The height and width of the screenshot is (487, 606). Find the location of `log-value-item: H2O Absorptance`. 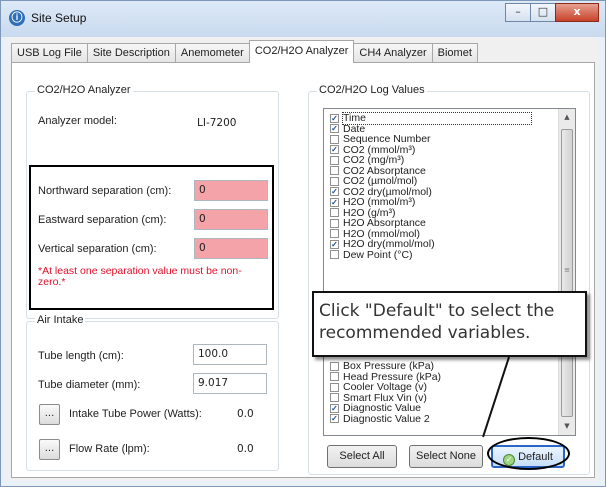

log-value-item: H2O Absorptance is located at coordinates (378, 223).